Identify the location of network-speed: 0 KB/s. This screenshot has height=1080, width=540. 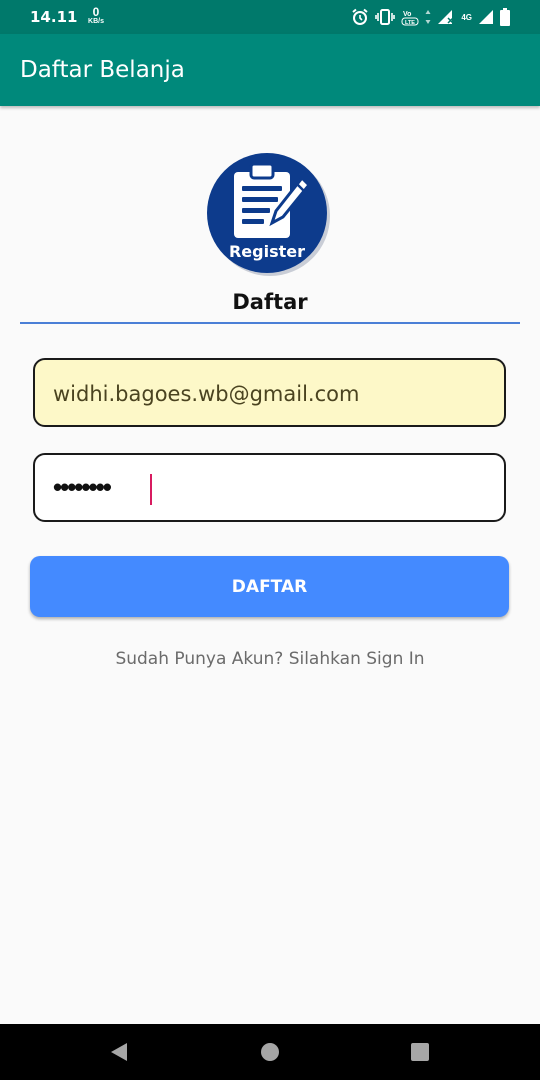
(96, 15).